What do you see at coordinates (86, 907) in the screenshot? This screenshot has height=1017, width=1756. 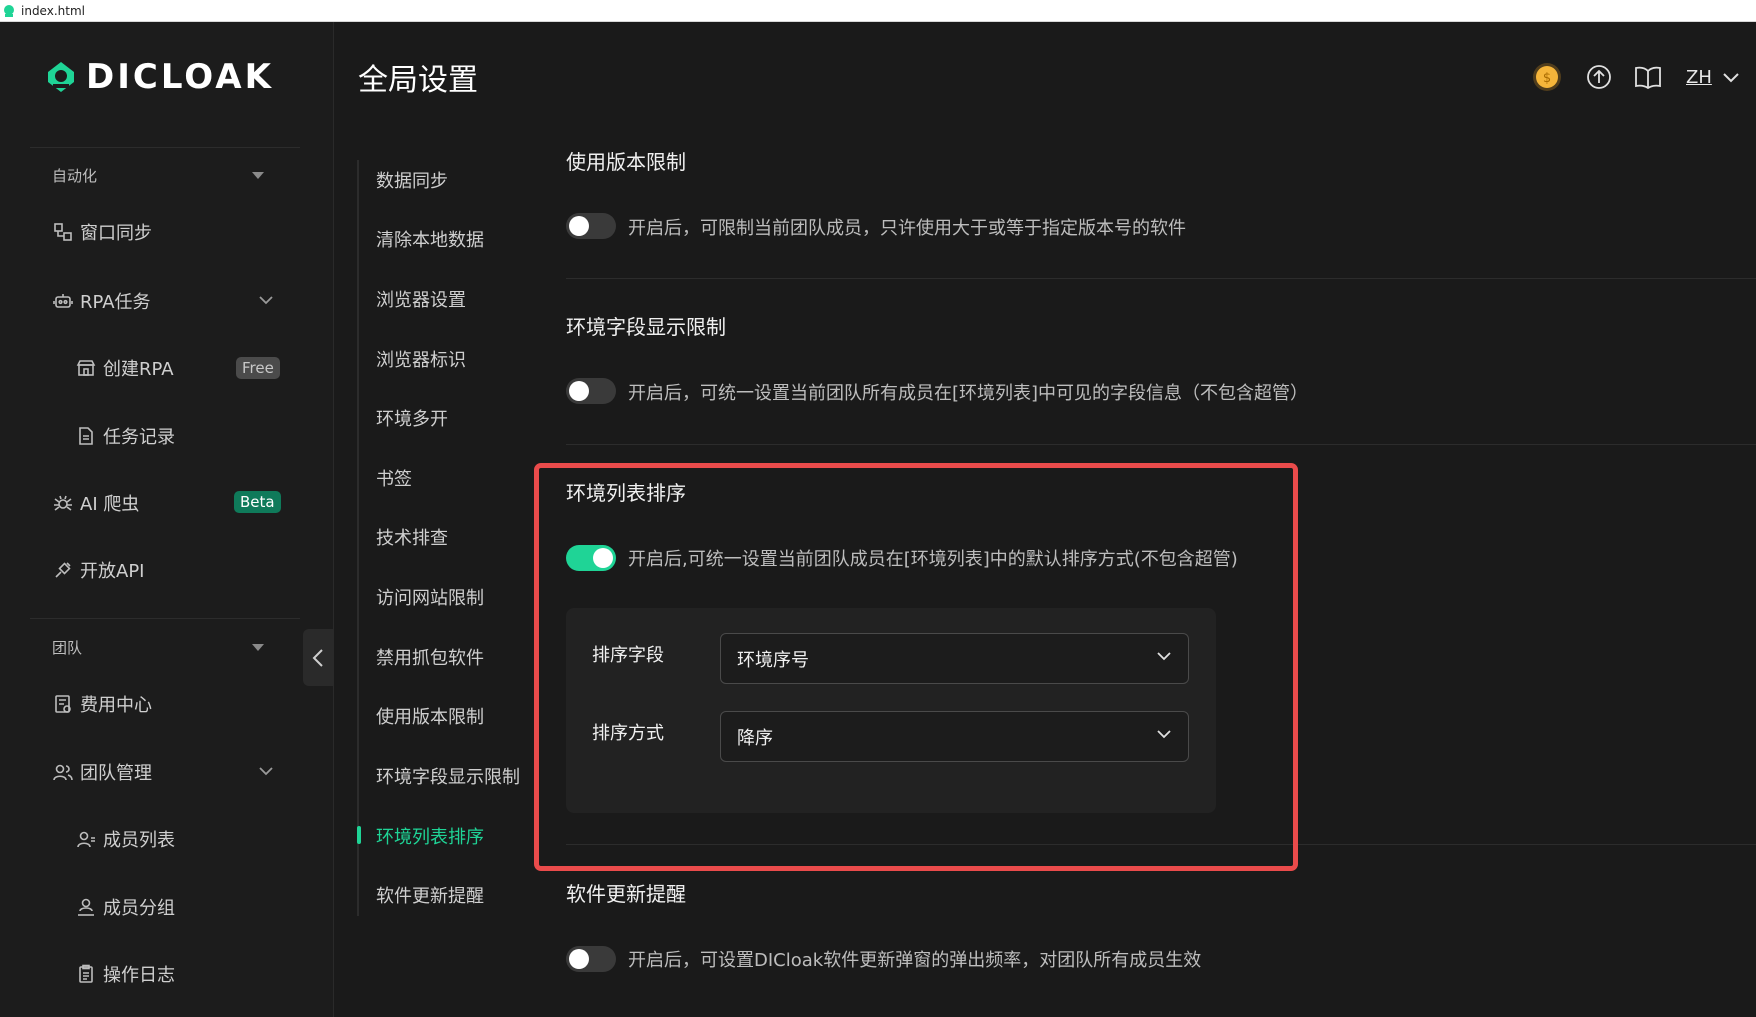 I see `user-group-icon` at bounding box center [86, 907].